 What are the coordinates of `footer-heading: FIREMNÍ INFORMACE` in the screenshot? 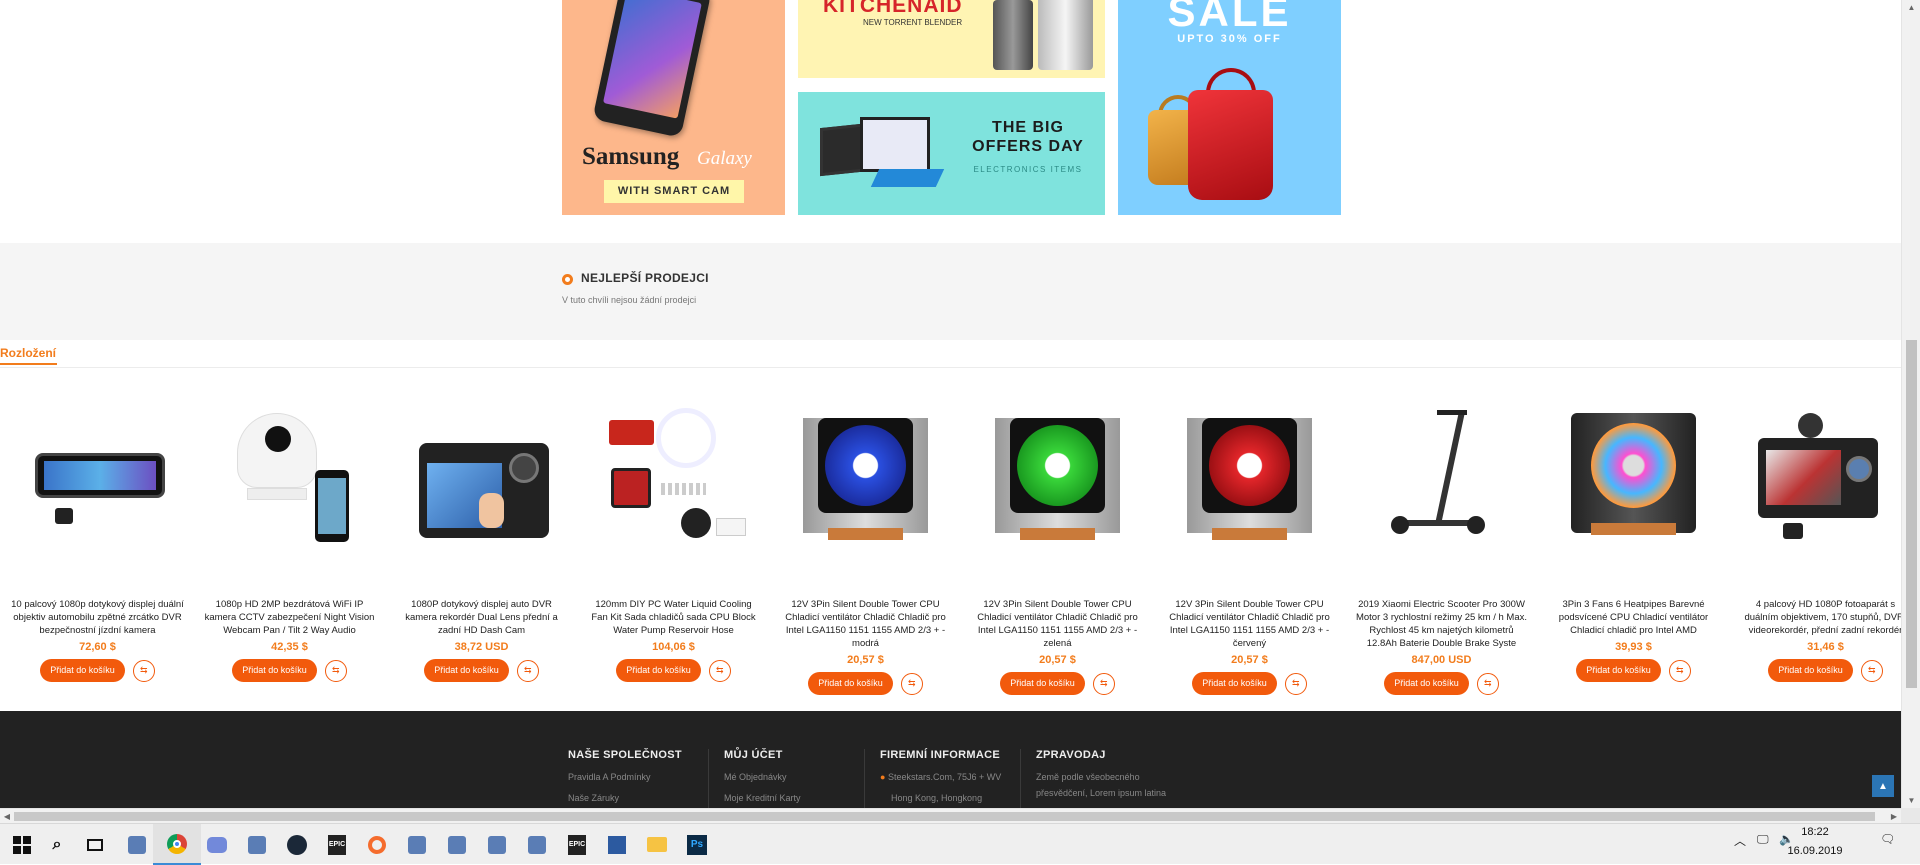 It's located at (940, 755).